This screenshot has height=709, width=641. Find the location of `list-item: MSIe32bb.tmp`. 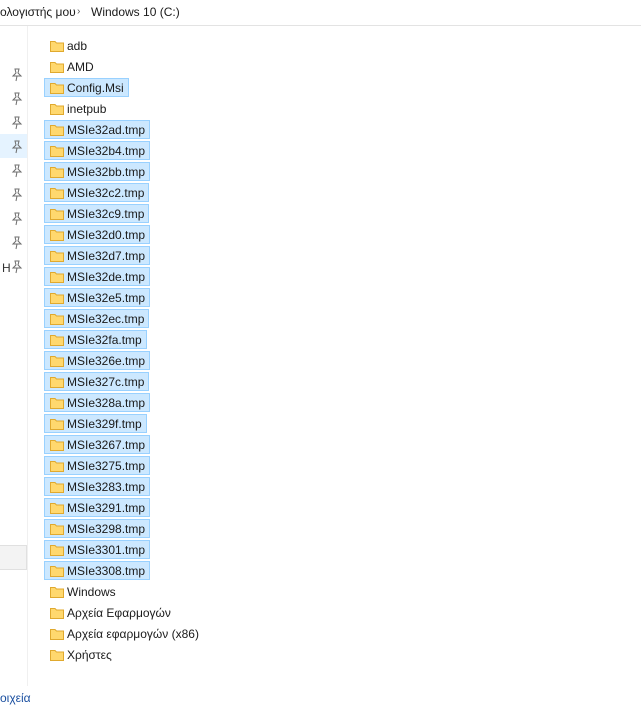

list-item: MSIe32bb.tmp is located at coordinates (97, 171).